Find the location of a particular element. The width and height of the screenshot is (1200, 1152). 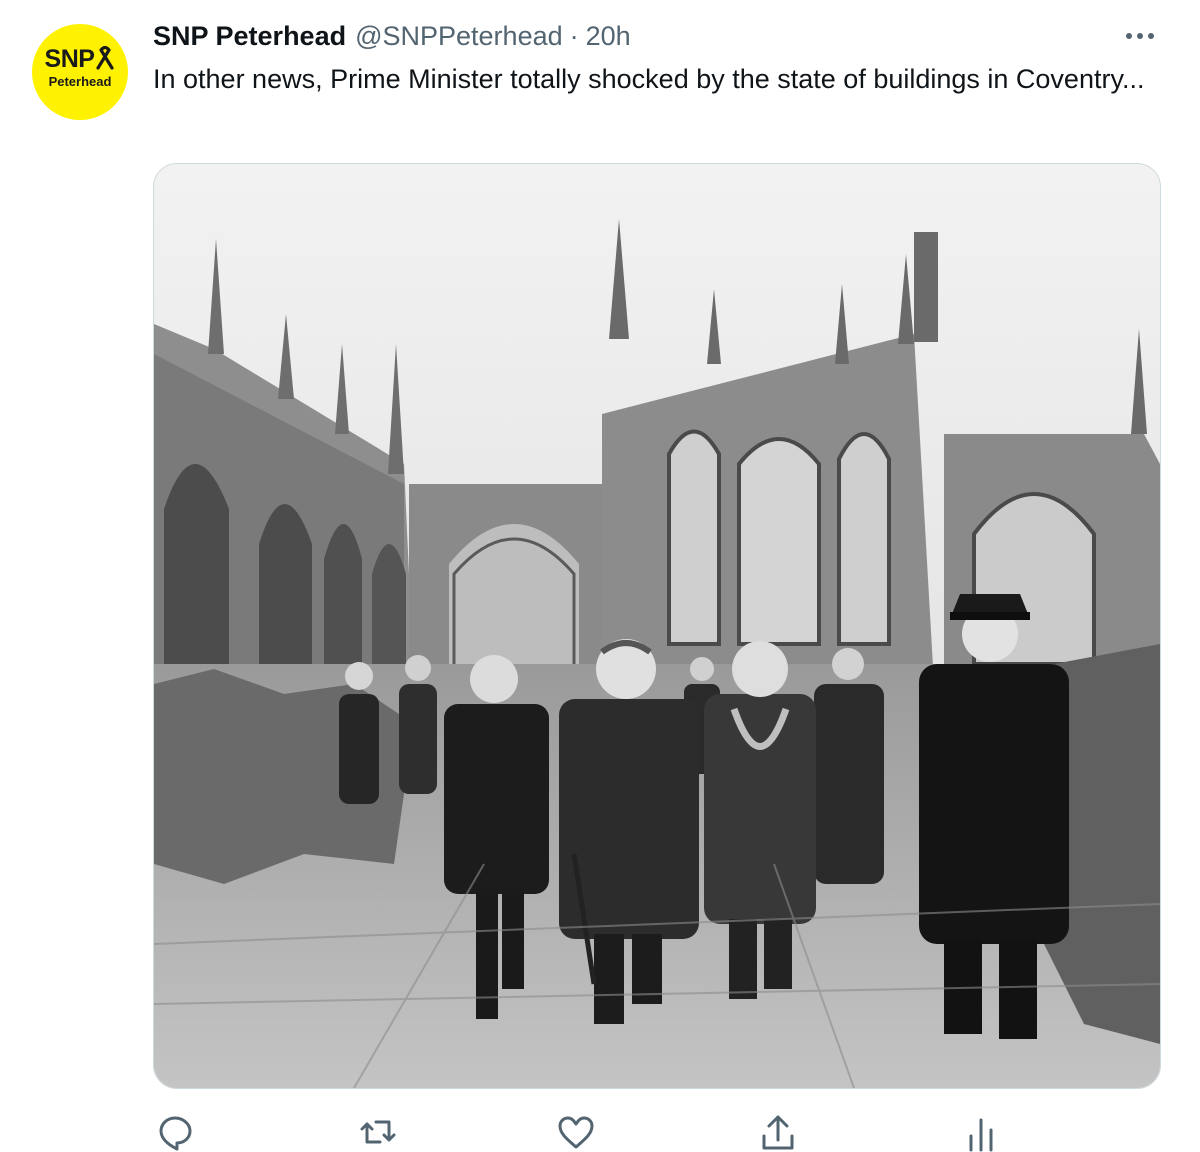

tweet-actions is located at coordinates (603, 1132).